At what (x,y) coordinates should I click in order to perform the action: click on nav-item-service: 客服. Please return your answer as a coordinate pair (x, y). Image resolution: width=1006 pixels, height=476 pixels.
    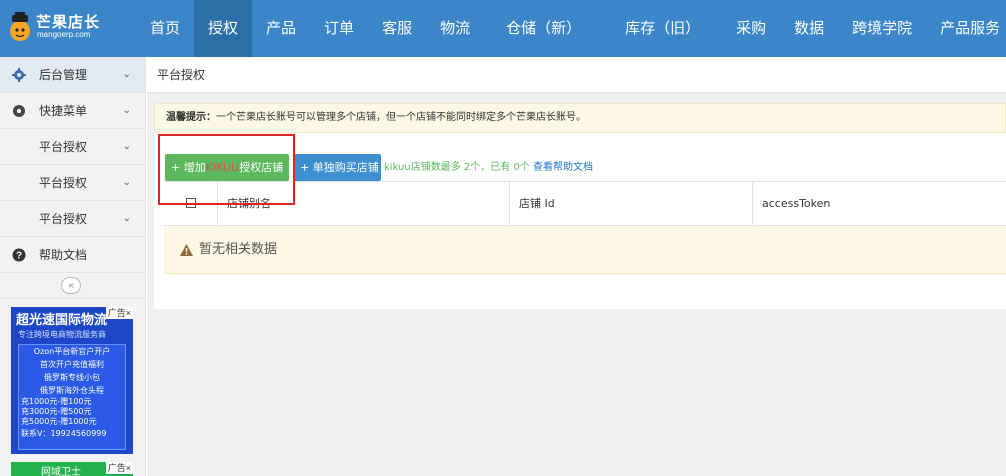
    Looking at the image, I should click on (397, 28).